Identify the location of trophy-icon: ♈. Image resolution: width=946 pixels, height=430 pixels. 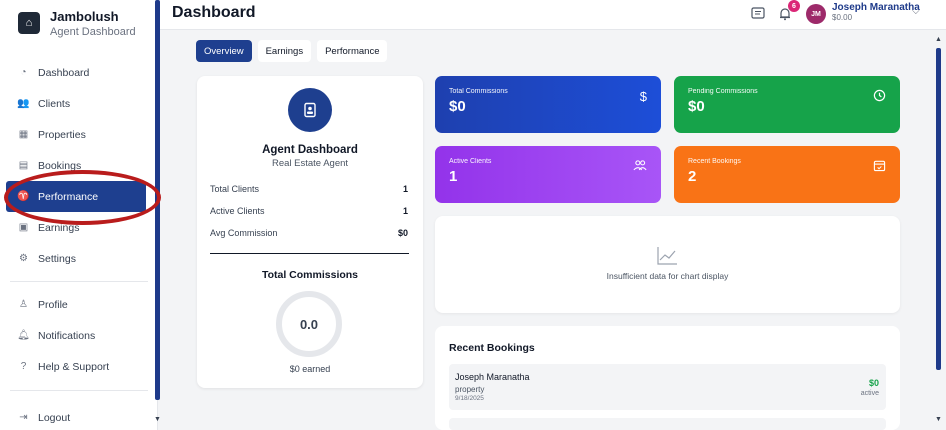
(23, 196).